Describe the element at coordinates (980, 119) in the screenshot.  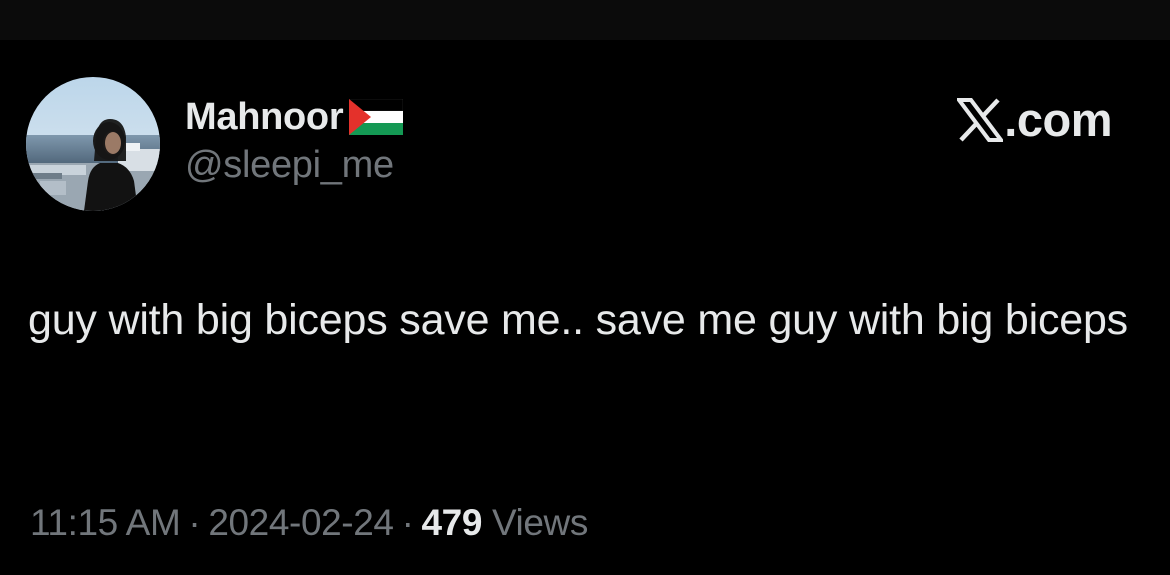
I see `x-logo-icon` at that location.